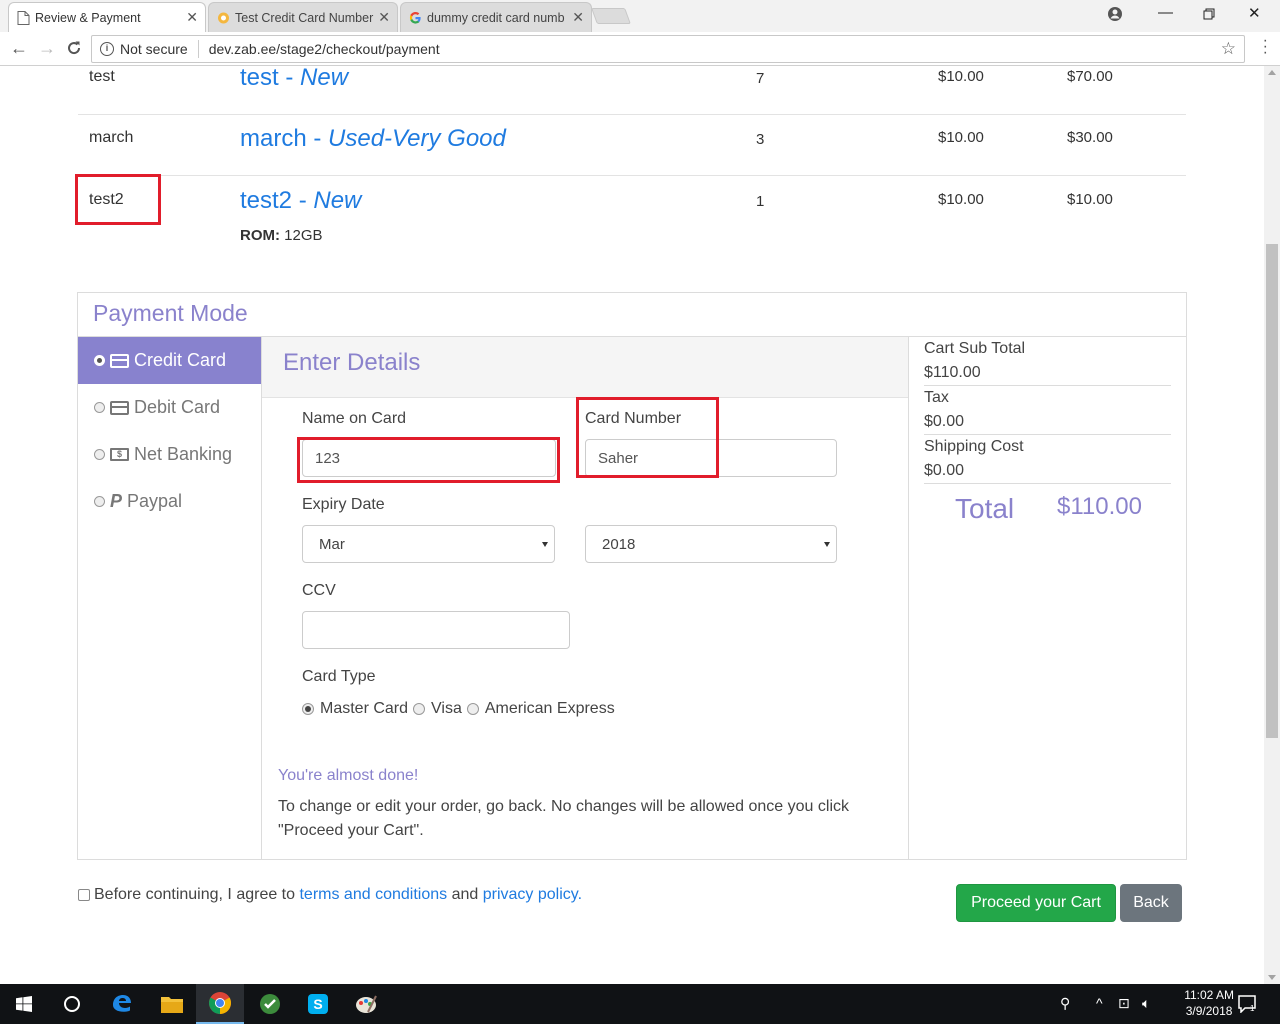 The height and width of the screenshot is (1024, 1280). I want to click on new-tab-button, so click(611, 16).